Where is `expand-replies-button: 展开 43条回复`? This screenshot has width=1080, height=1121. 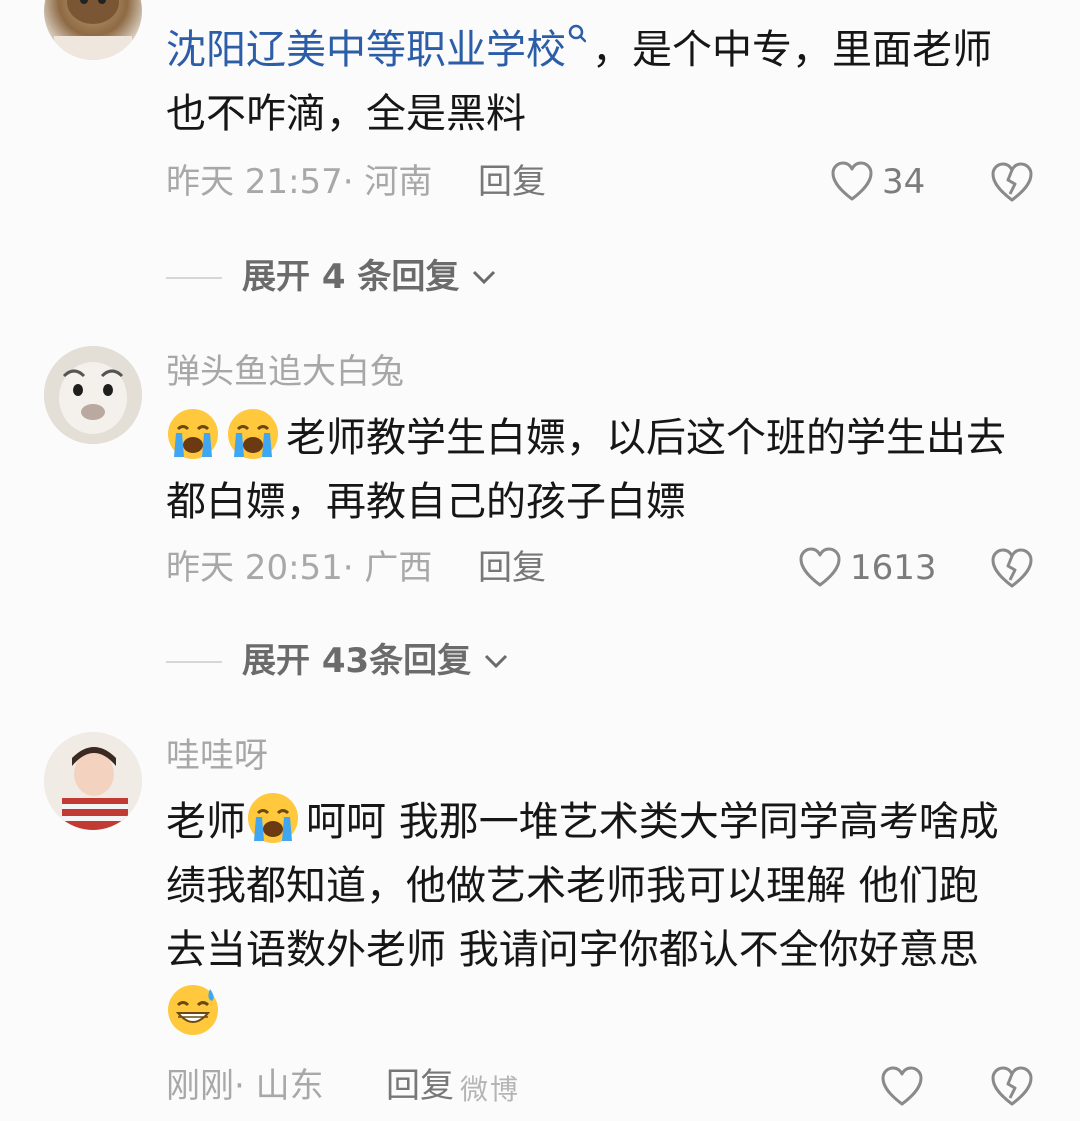 expand-replies-button: 展开 43条回复 is located at coordinates (375, 661).